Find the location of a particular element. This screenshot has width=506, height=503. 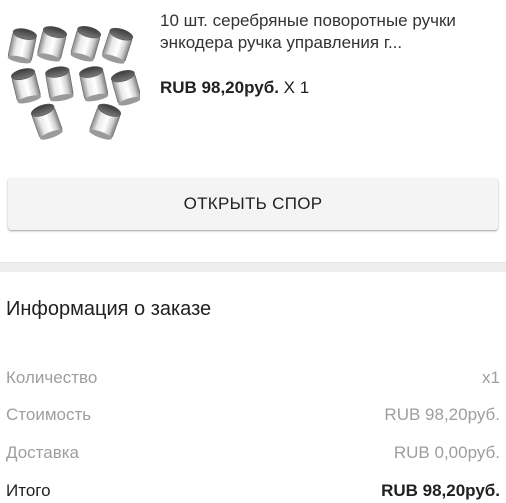

order-row-cost: Стоимость RUB 98,20руб. is located at coordinates (253, 415).